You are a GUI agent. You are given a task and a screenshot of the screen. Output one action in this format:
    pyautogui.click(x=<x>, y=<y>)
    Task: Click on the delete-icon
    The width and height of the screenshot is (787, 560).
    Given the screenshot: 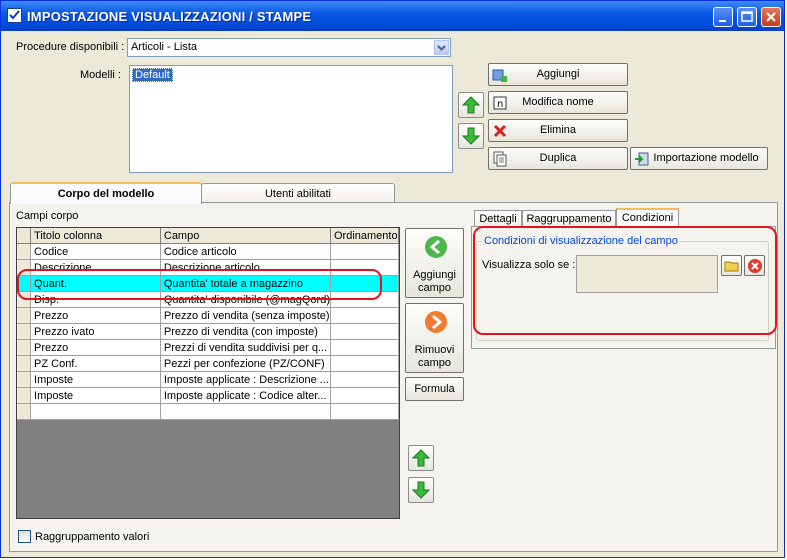 What is the action you would take?
    pyautogui.click(x=500, y=135)
    